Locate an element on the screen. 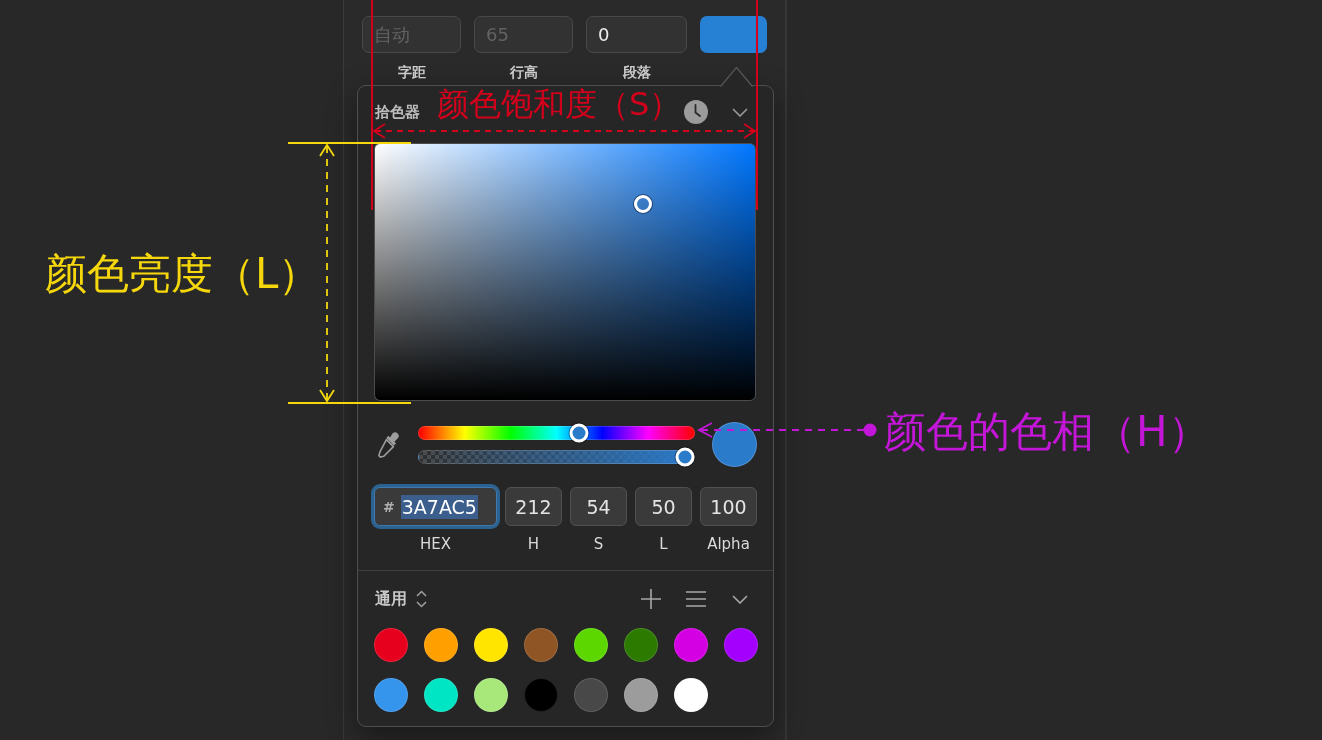 The height and width of the screenshot is (740, 1322). plus-icon is located at coordinates (651, 599).